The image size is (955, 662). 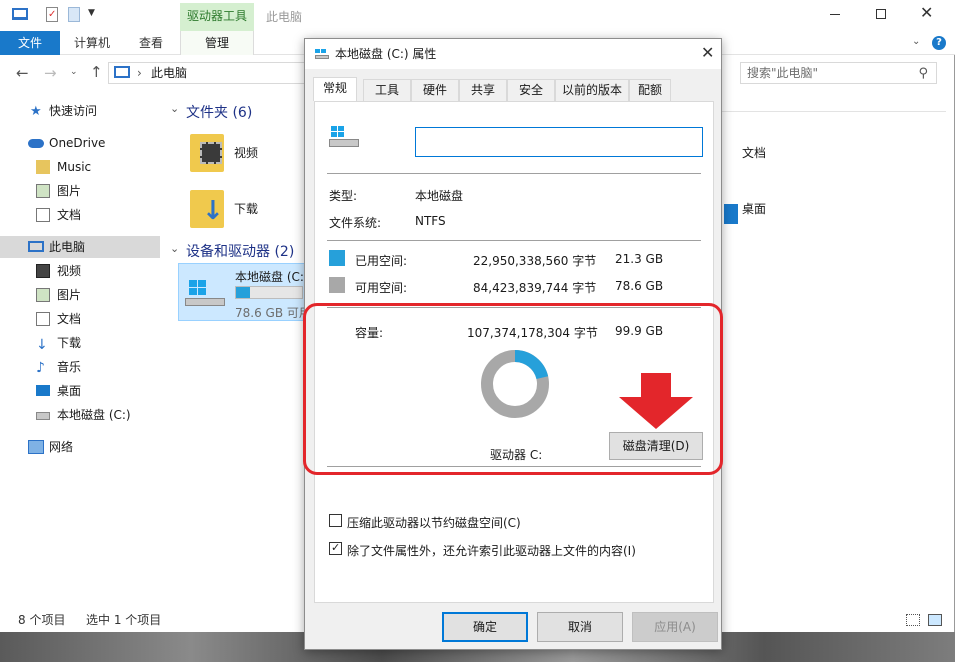 What do you see at coordinates (835, 14) in the screenshot?
I see `minimize-icon` at bounding box center [835, 14].